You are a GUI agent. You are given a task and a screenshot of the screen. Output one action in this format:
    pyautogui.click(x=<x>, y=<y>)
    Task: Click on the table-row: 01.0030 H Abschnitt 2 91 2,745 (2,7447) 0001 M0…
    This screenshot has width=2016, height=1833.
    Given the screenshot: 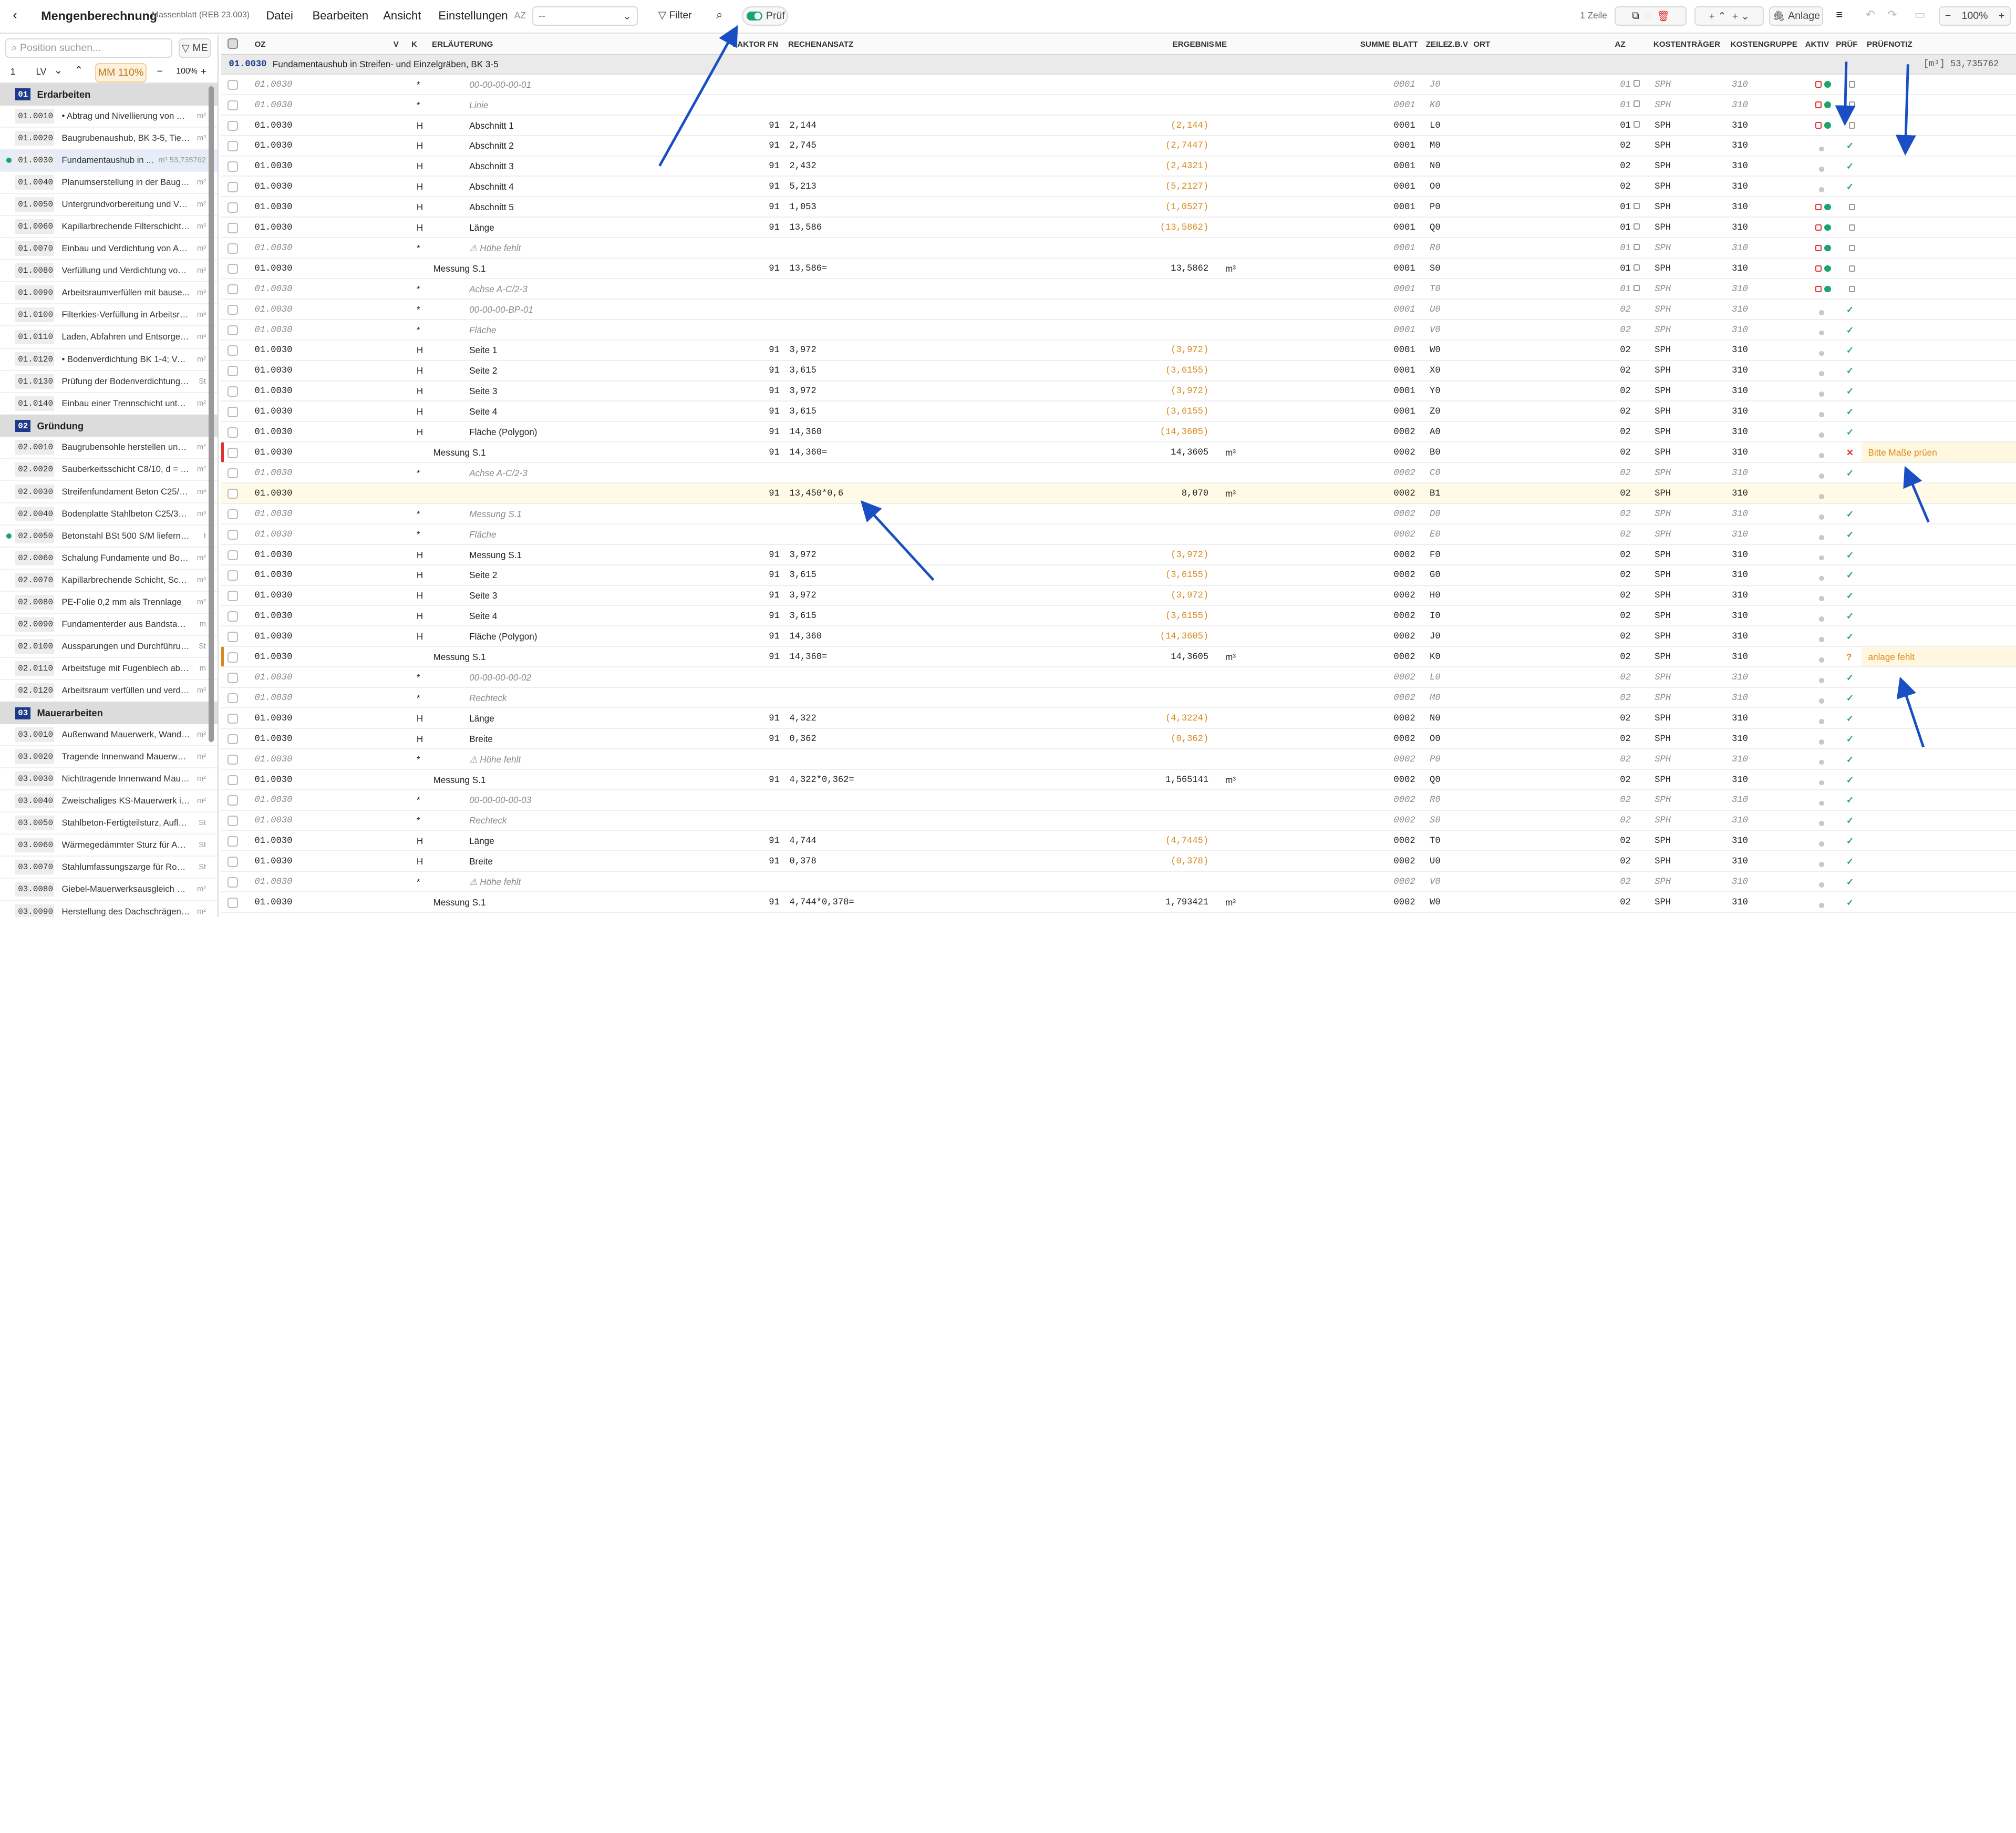 What is the action you would take?
    pyautogui.click(x=1119, y=146)
    